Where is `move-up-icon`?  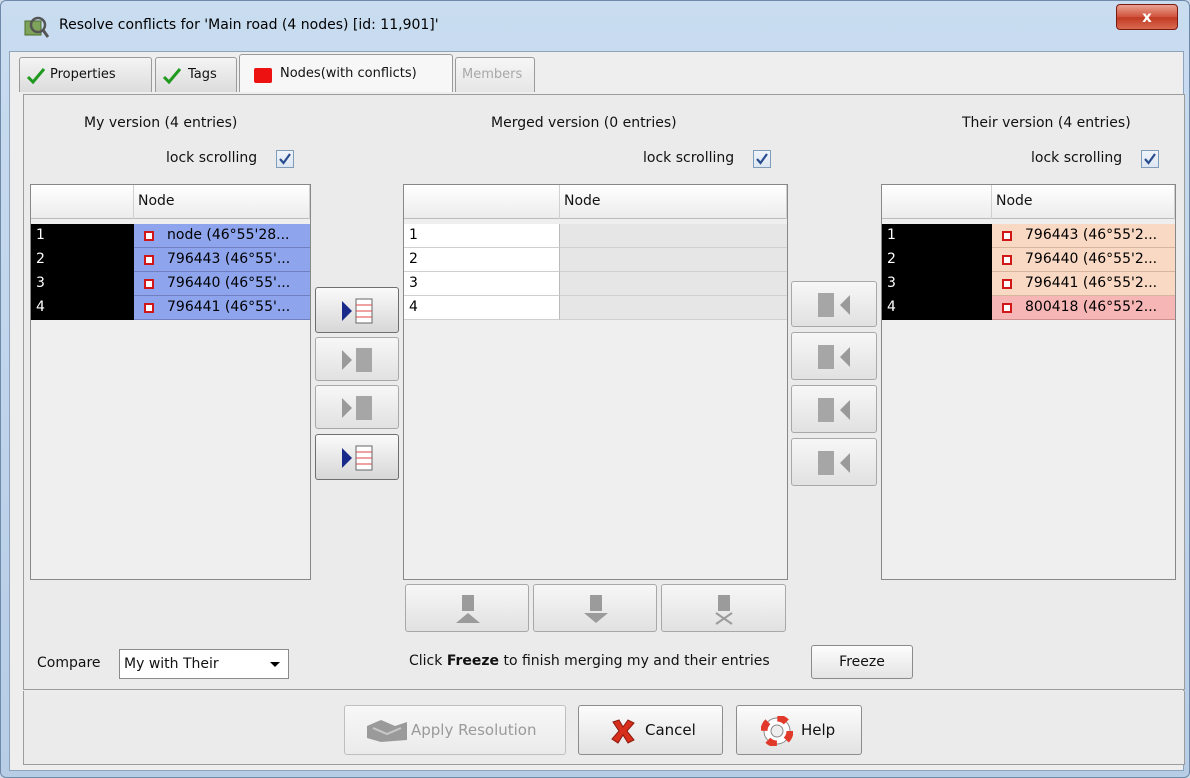
move-up-icon is located at coordinates (468, 609).